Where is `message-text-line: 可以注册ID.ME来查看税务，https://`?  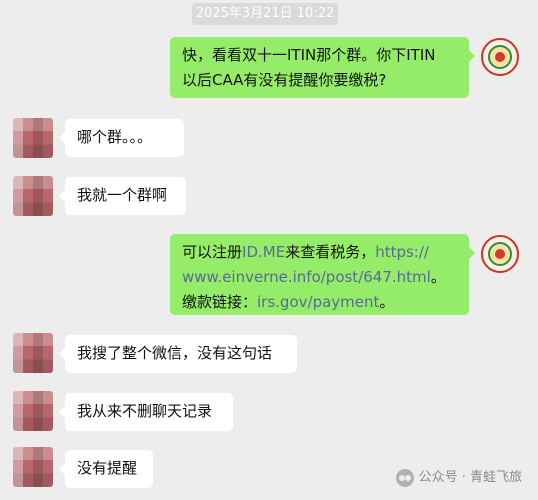
message-text-line: 可以注册ID.ME来查看税务，https:// is located at coordinates (319, 252).